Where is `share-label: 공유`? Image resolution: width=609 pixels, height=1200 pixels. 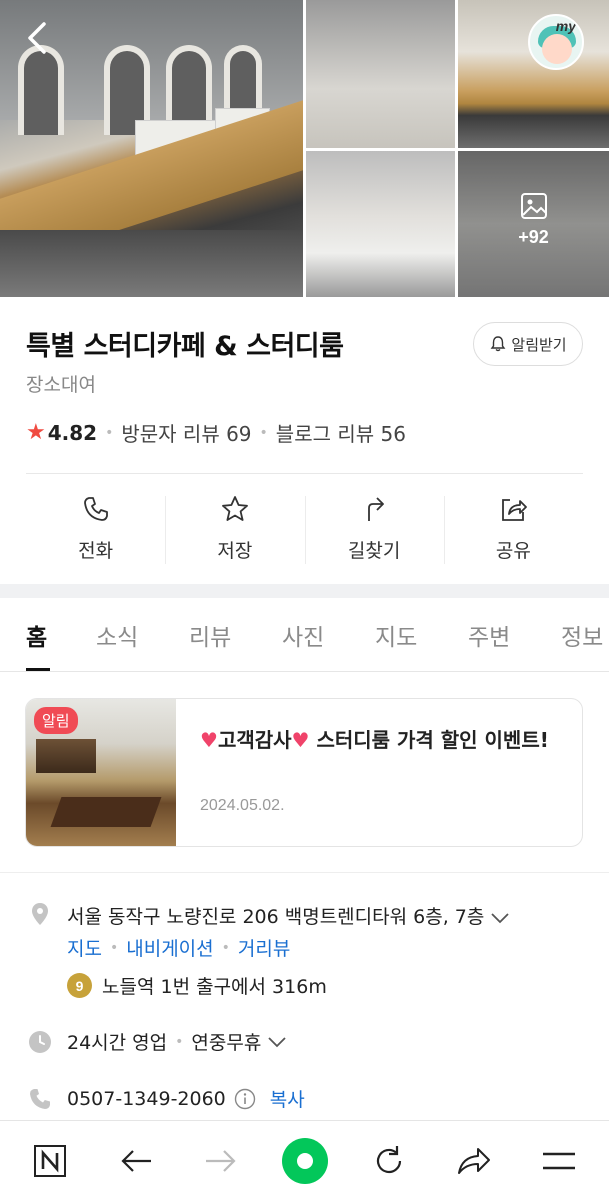
share-label: 공유 is located at coordinates (513, 551).